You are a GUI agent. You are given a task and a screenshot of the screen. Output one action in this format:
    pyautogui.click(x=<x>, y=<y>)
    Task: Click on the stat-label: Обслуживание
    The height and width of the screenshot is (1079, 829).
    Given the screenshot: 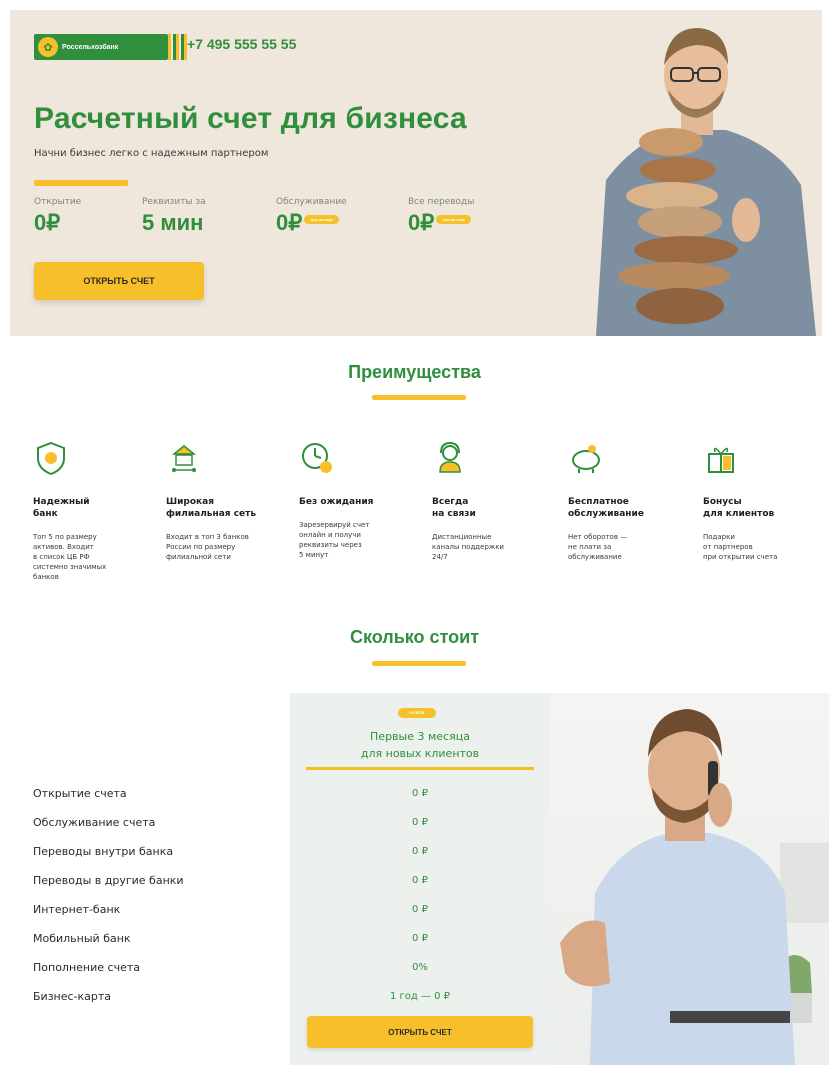 What is the action you would take?
    pyautogui.click(x=311, y=202)
    